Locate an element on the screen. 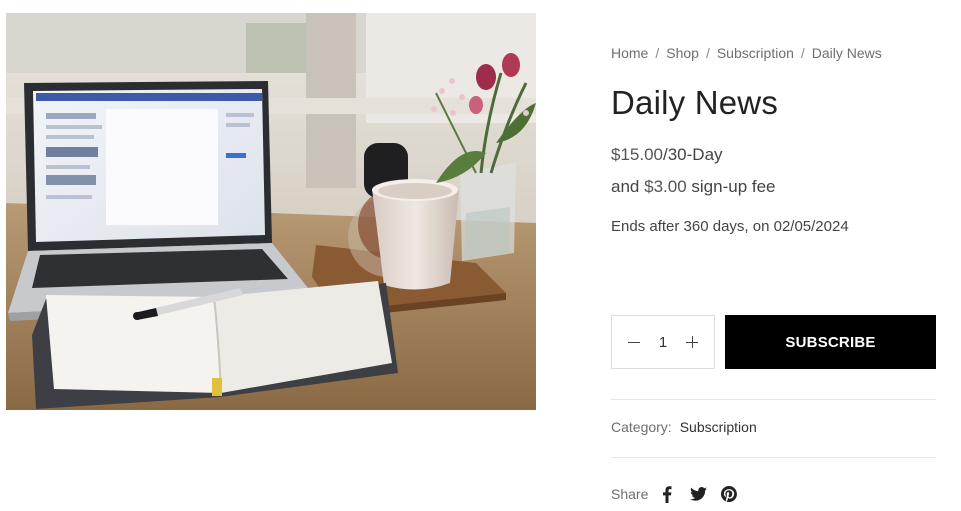  signup-amount: $3.00 is located at coordinates (665, 186).